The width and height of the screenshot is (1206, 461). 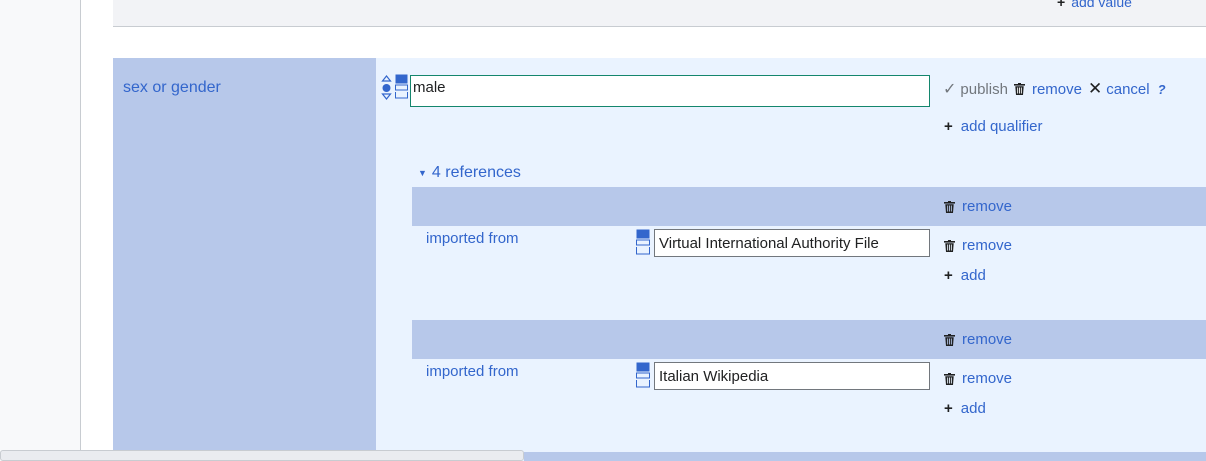 I want to click on property-label: sex or gender, so click(x=172, y=88).